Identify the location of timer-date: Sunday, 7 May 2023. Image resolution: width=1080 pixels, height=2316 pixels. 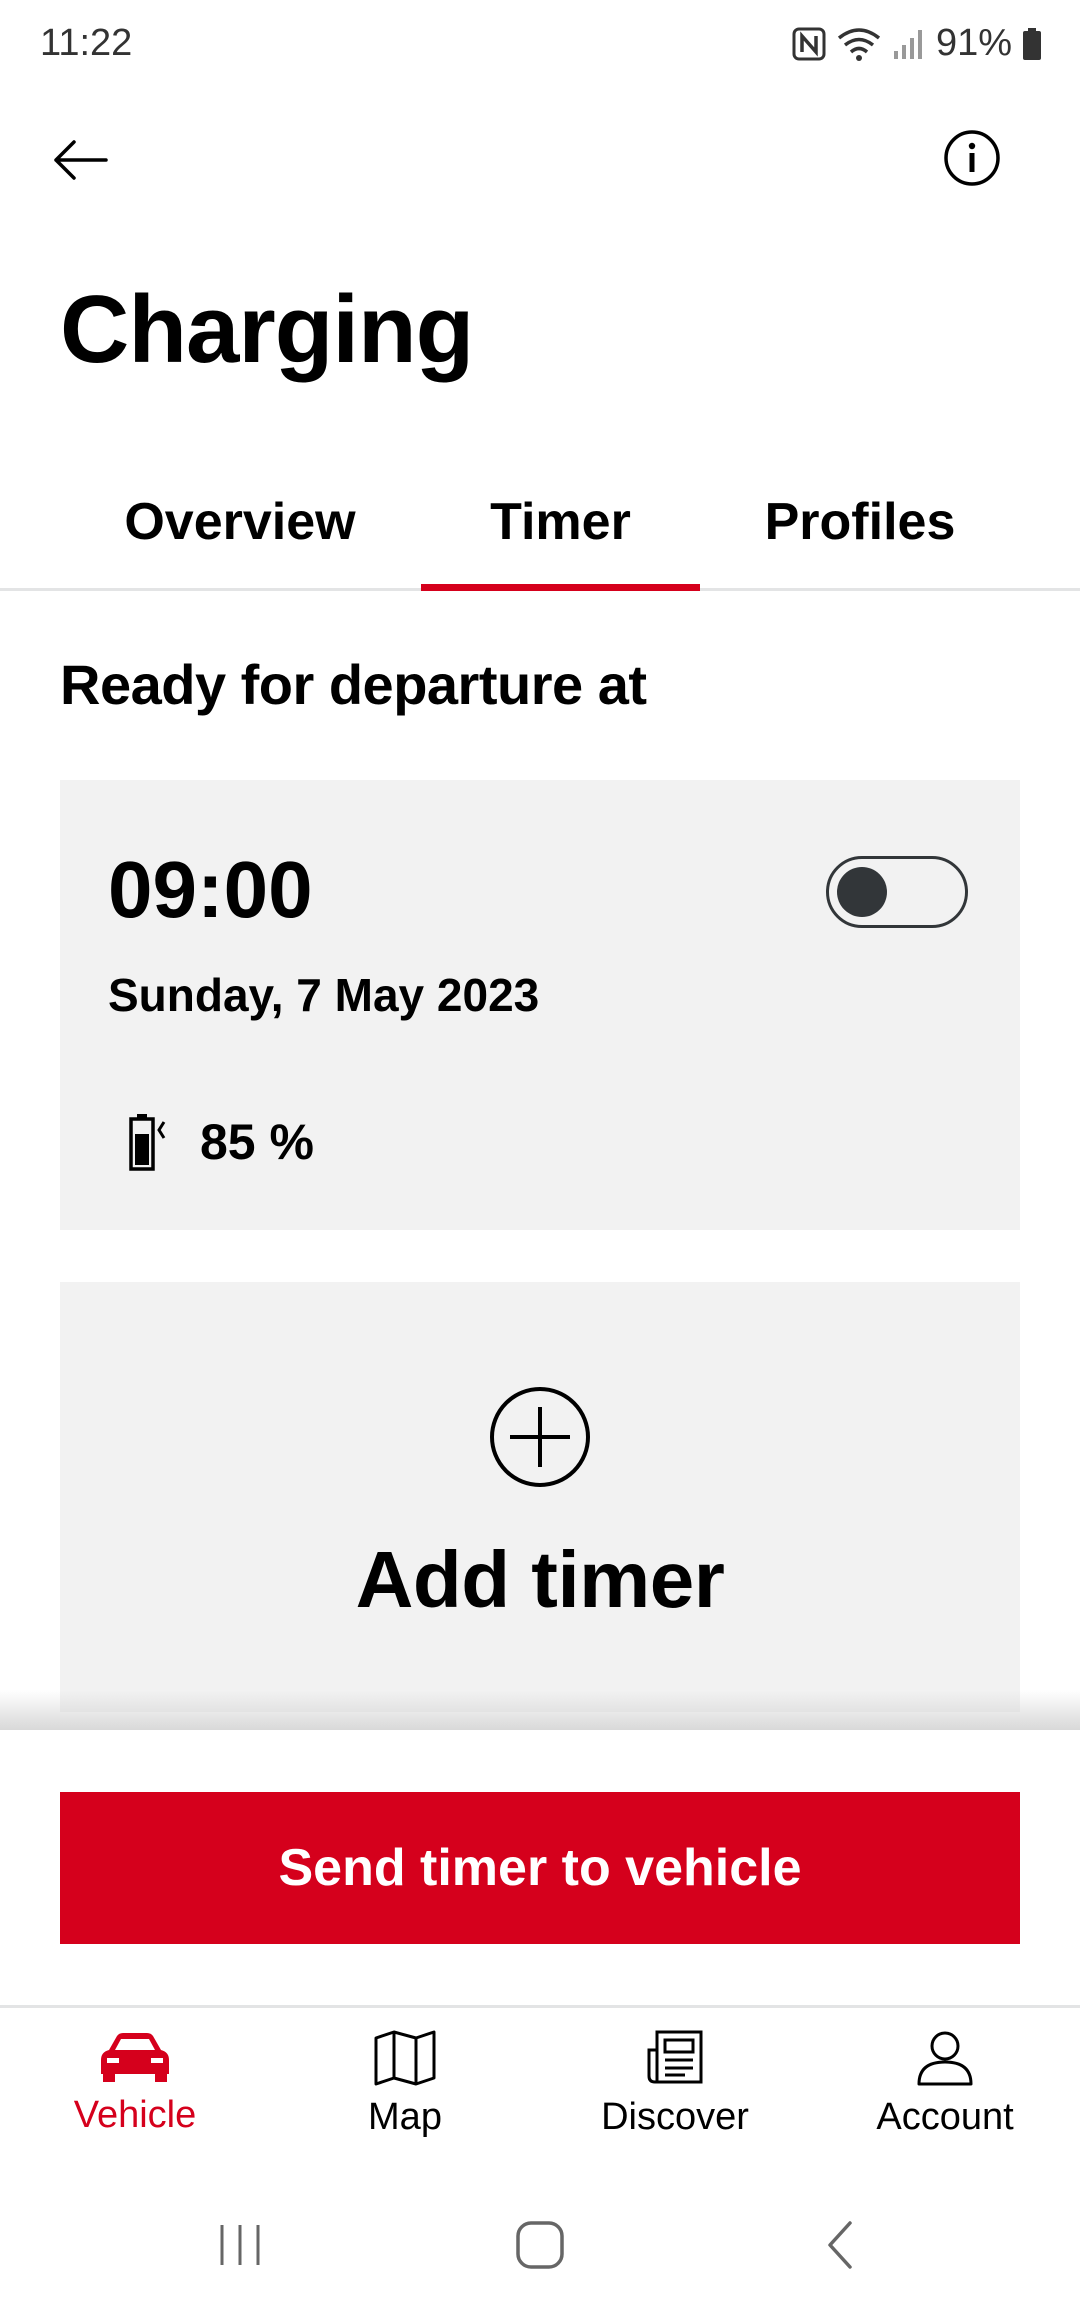
(324, 995).